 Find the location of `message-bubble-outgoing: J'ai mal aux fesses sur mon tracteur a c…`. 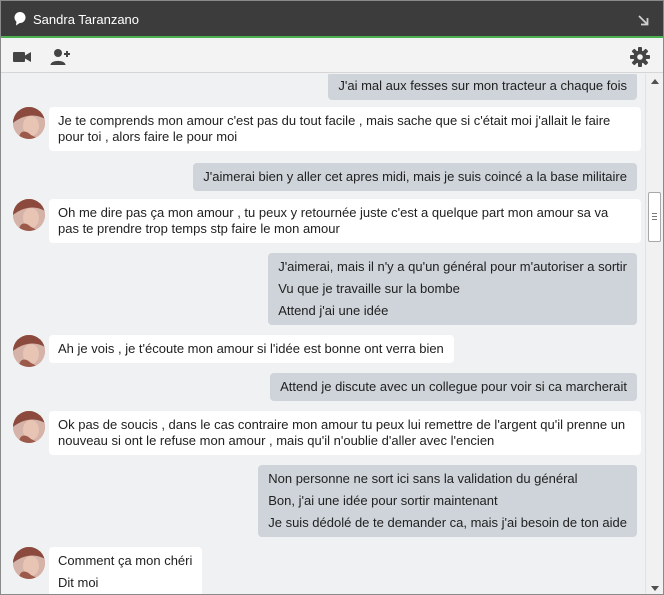

message-bubble-outgoing: J'ai mal aux fesses sur mon tracteur a c… is located at coordinates (482, 87).